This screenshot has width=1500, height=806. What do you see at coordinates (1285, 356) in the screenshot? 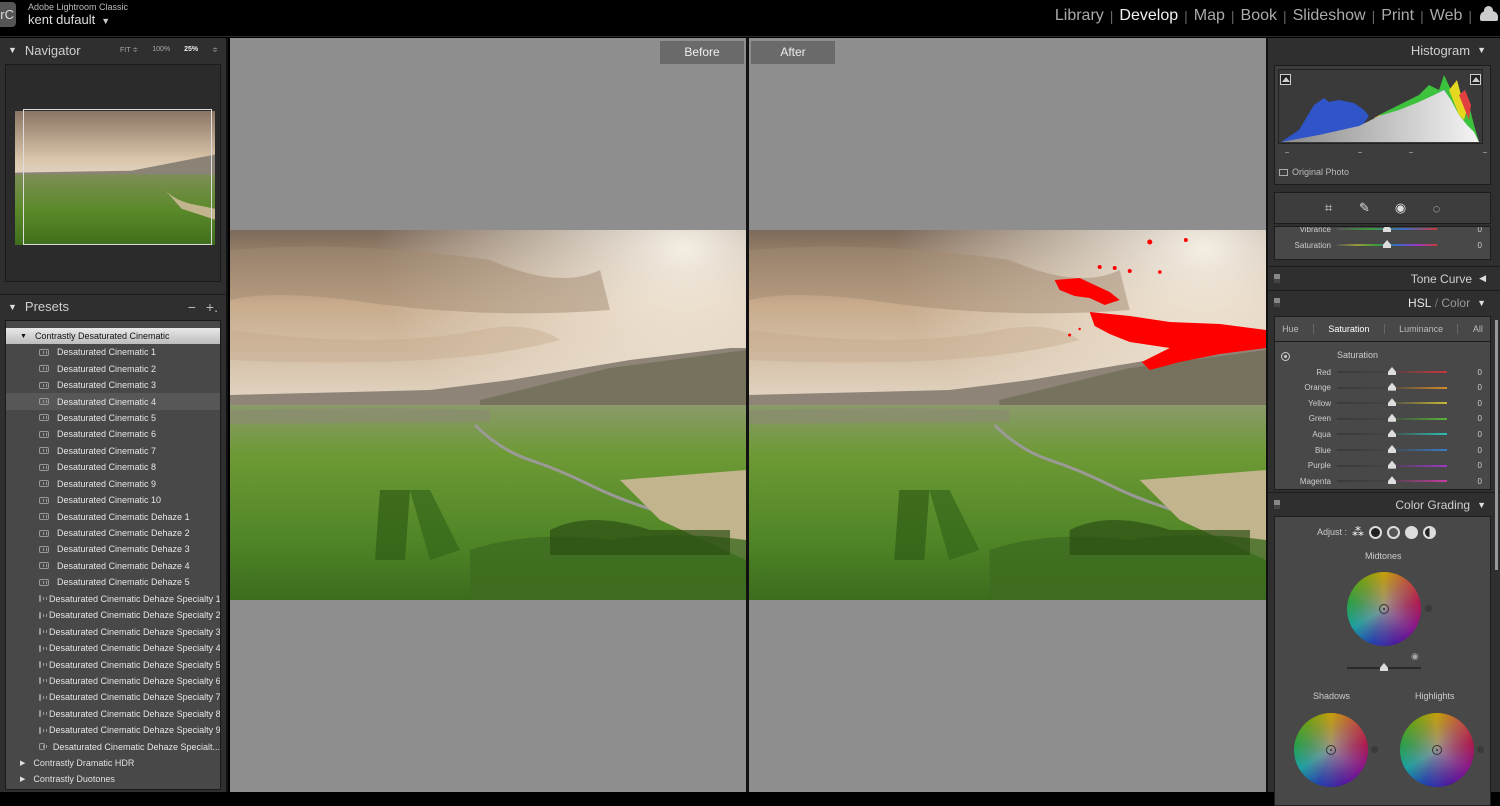
I see `targeted-adjustment-icon` at bounding box center [1285, 356].